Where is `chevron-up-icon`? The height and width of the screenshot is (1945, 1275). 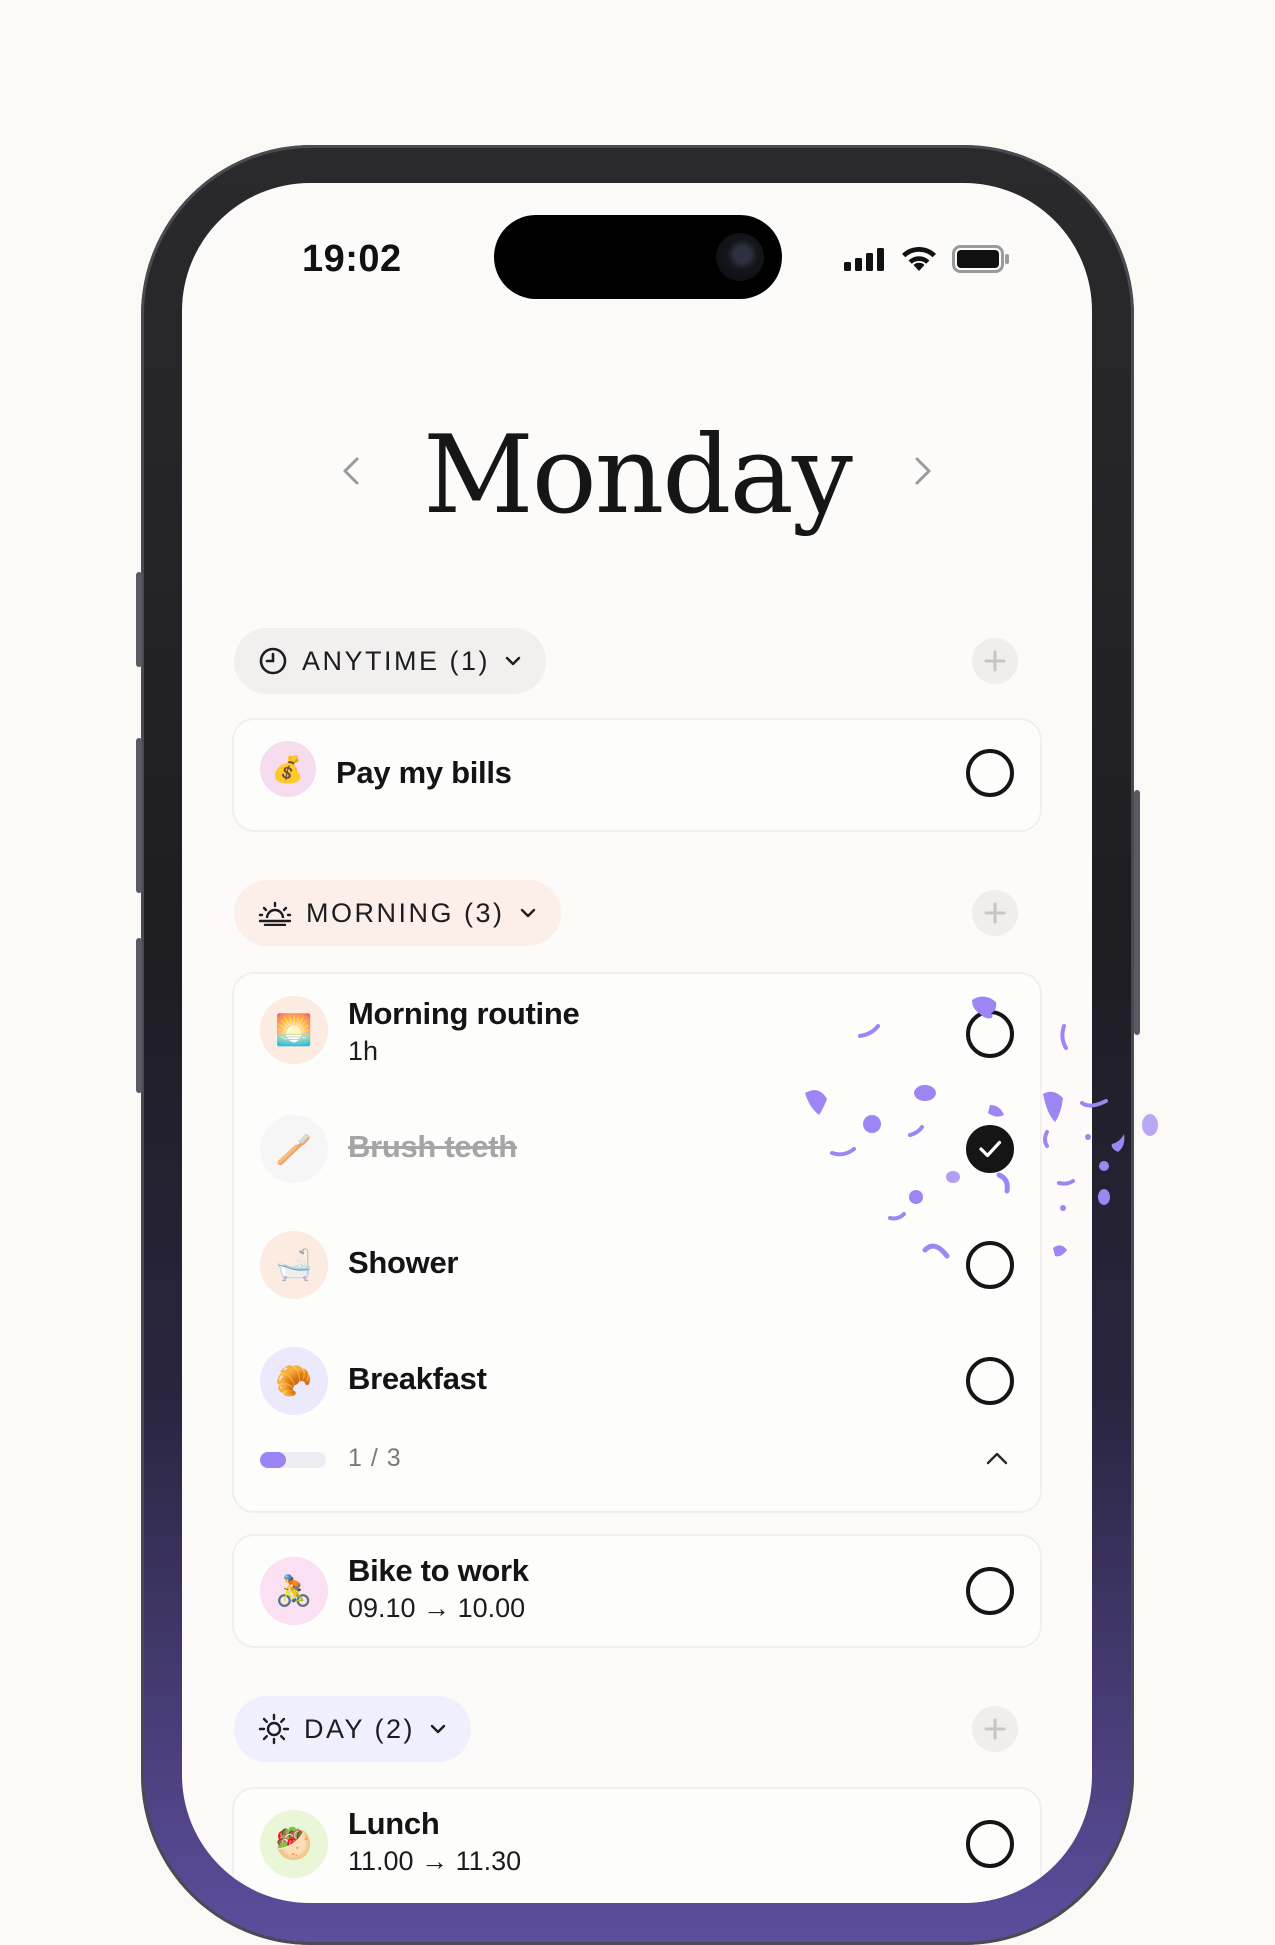 chevron-up-icon is located at coordinates (997, 1459).